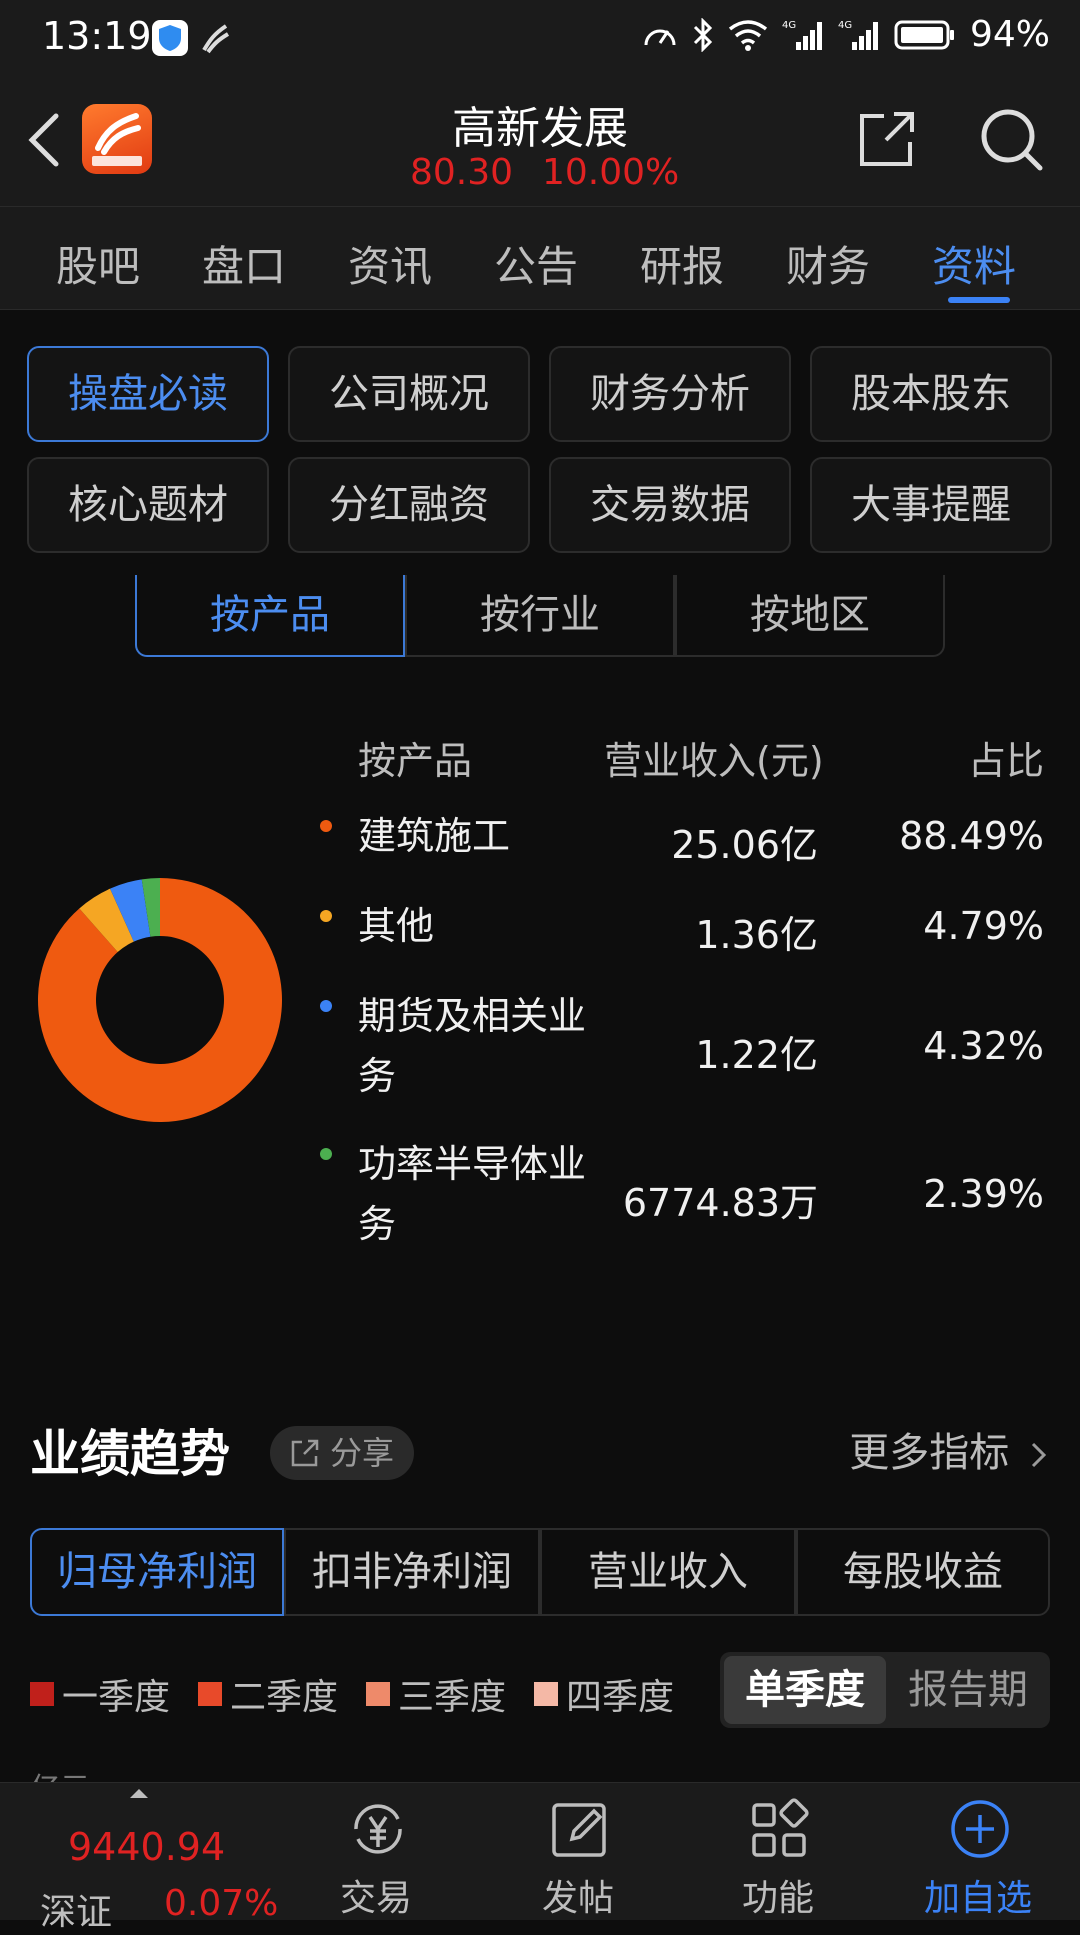 The width and height of the screenshot is (1080, 1935). What do you see at coordinates (540, 1857) in the screenshot?
I see `bottom-nav: 9440.94 深证 0.07% 交易 发帖 功能 加自选` at bounding box center [540, 1857].